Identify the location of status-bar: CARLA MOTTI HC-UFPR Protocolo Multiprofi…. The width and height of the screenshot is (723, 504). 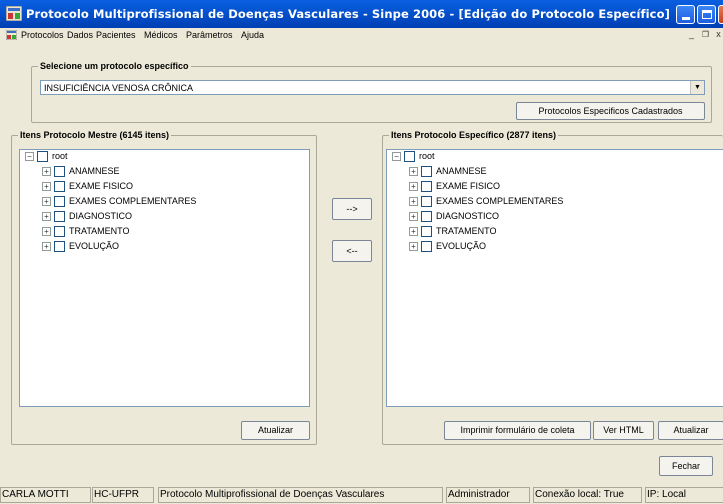
(361, 495).